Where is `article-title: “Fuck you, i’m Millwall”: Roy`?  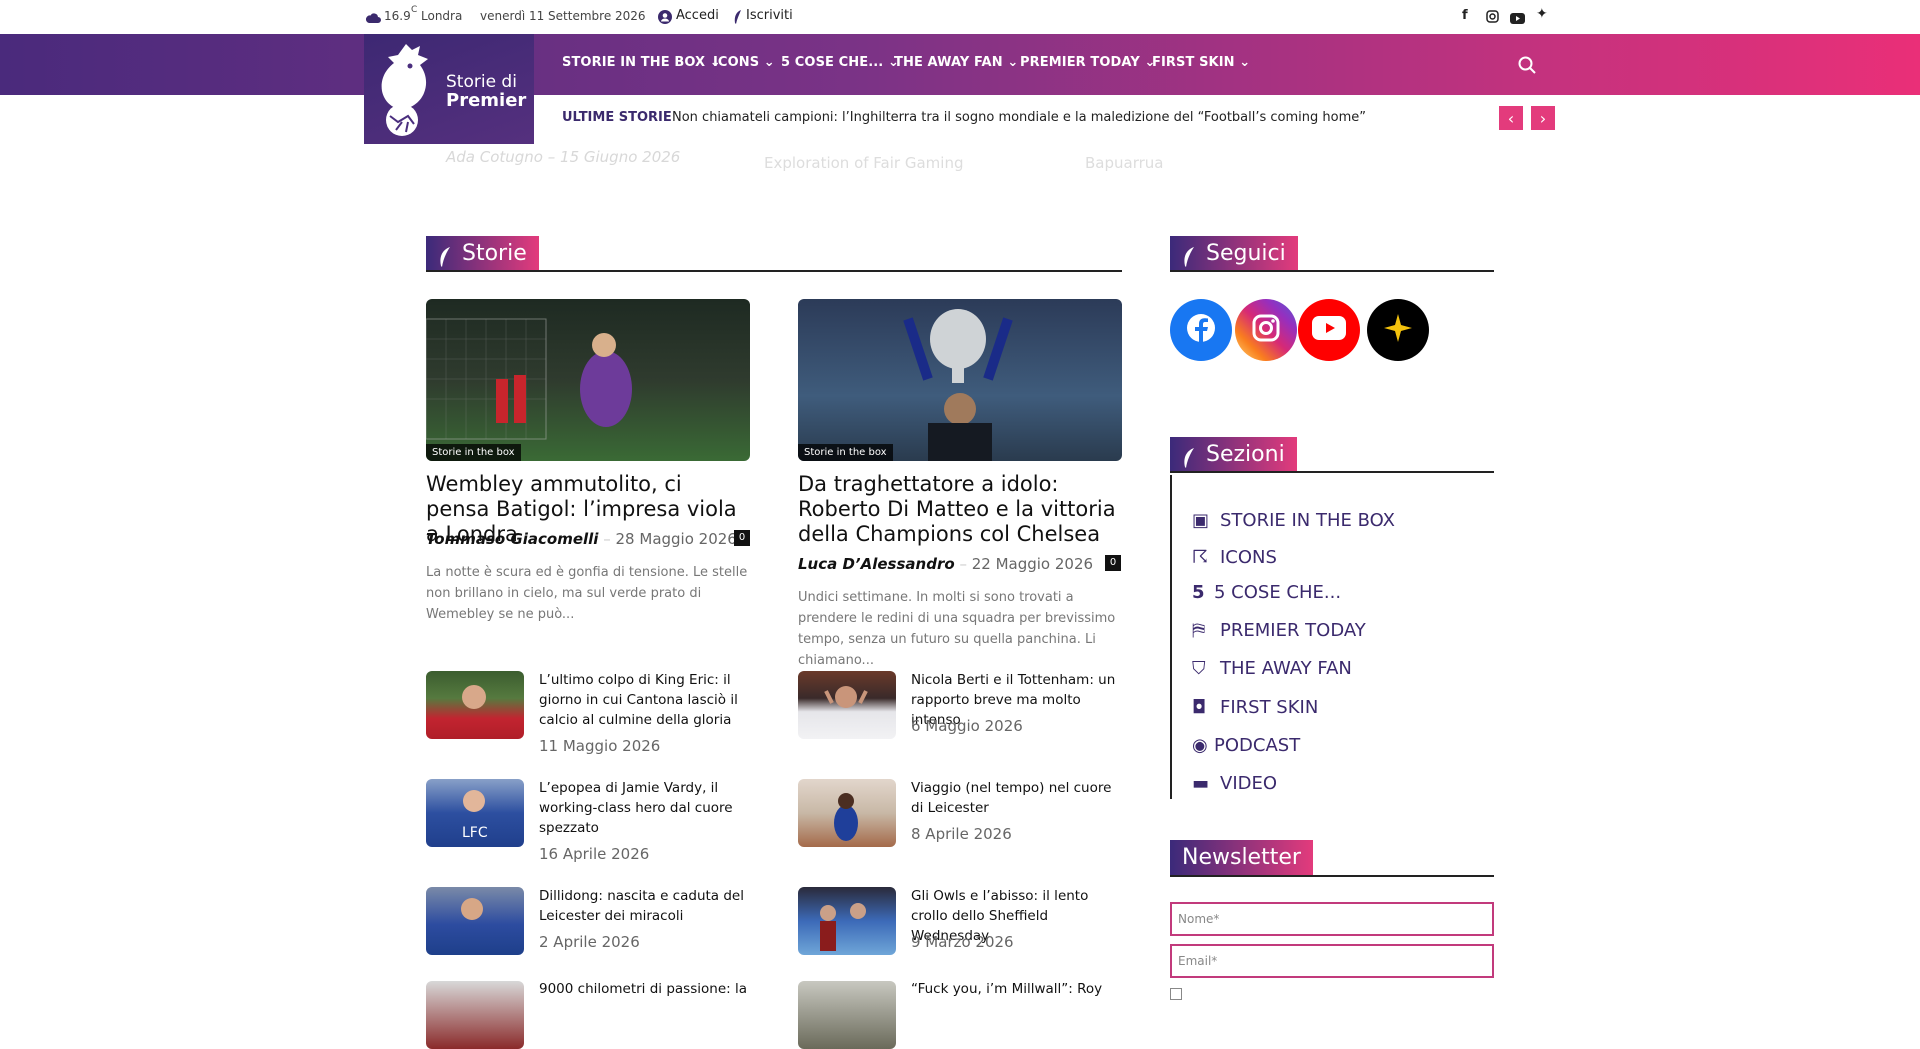
article-title: “Fuck you, i’m Millwall”: Roy is located at coordinates (1016, 989).